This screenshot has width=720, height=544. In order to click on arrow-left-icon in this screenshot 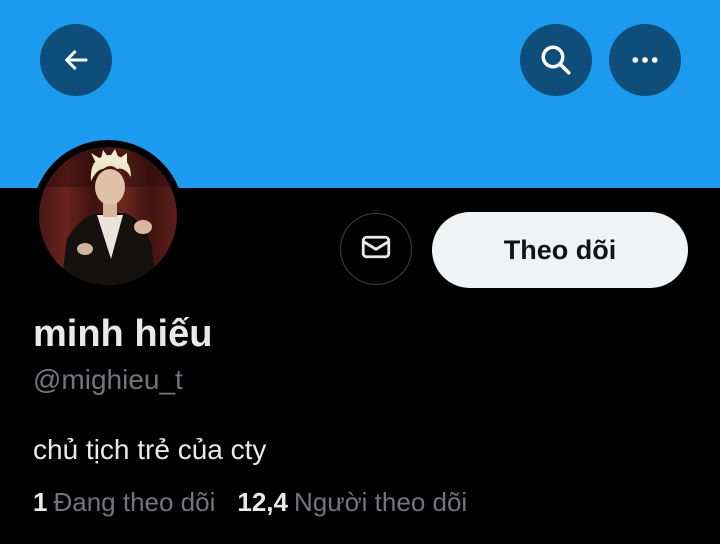, I will do `click(76, 60)`.